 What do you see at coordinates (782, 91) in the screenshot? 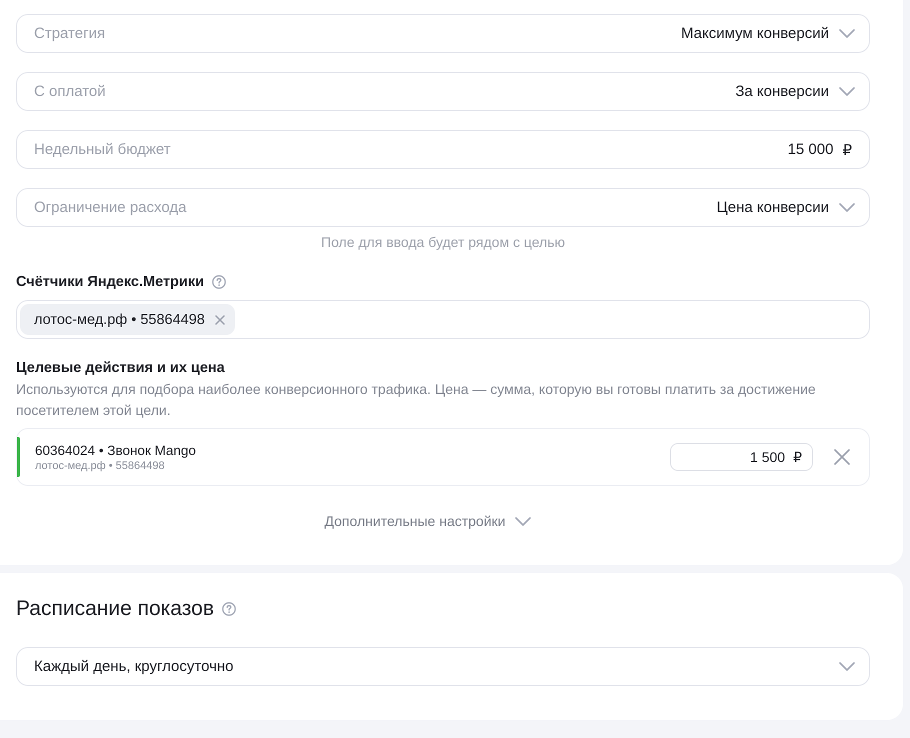
I see `field-value: За конверсии` at bounding box center [782, 91].